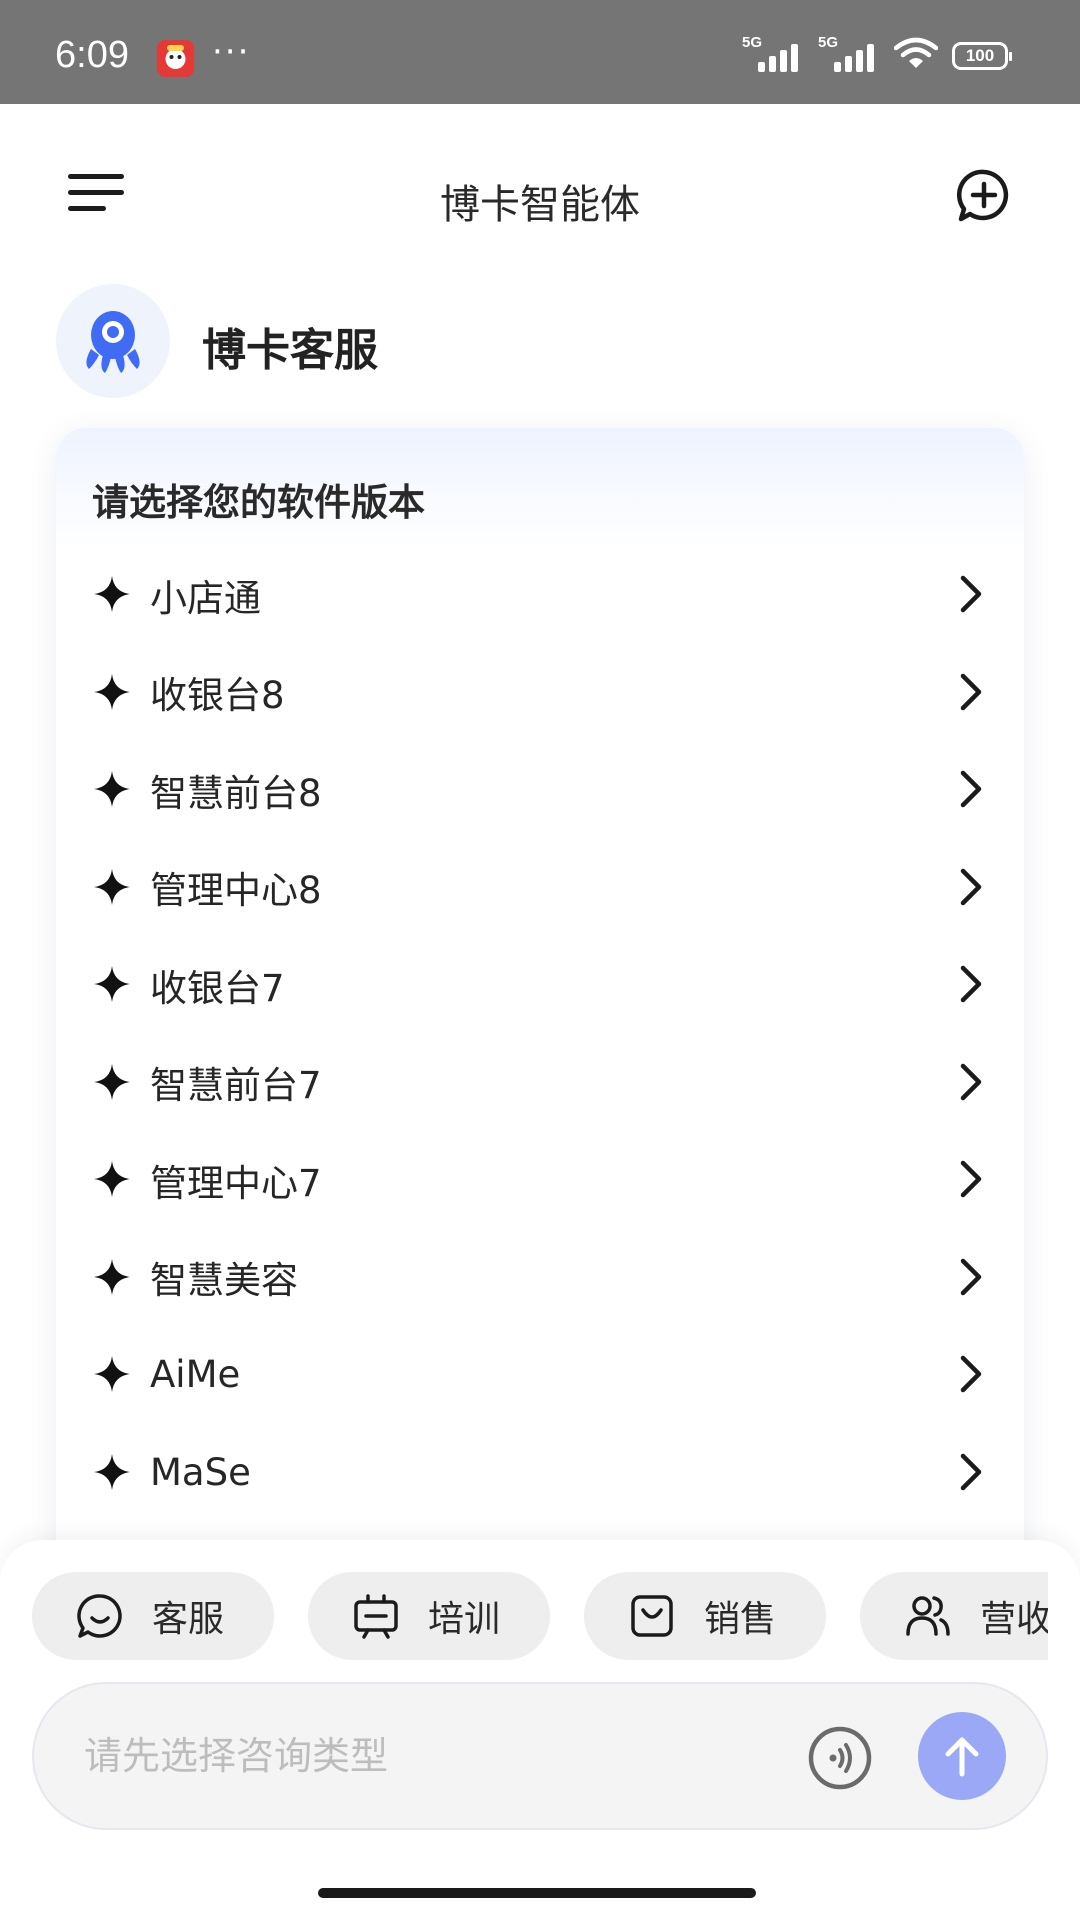 Image resolution: width=1080 pixels, height=1920 pixels. I want to click on send-button, so click(962, 1756).